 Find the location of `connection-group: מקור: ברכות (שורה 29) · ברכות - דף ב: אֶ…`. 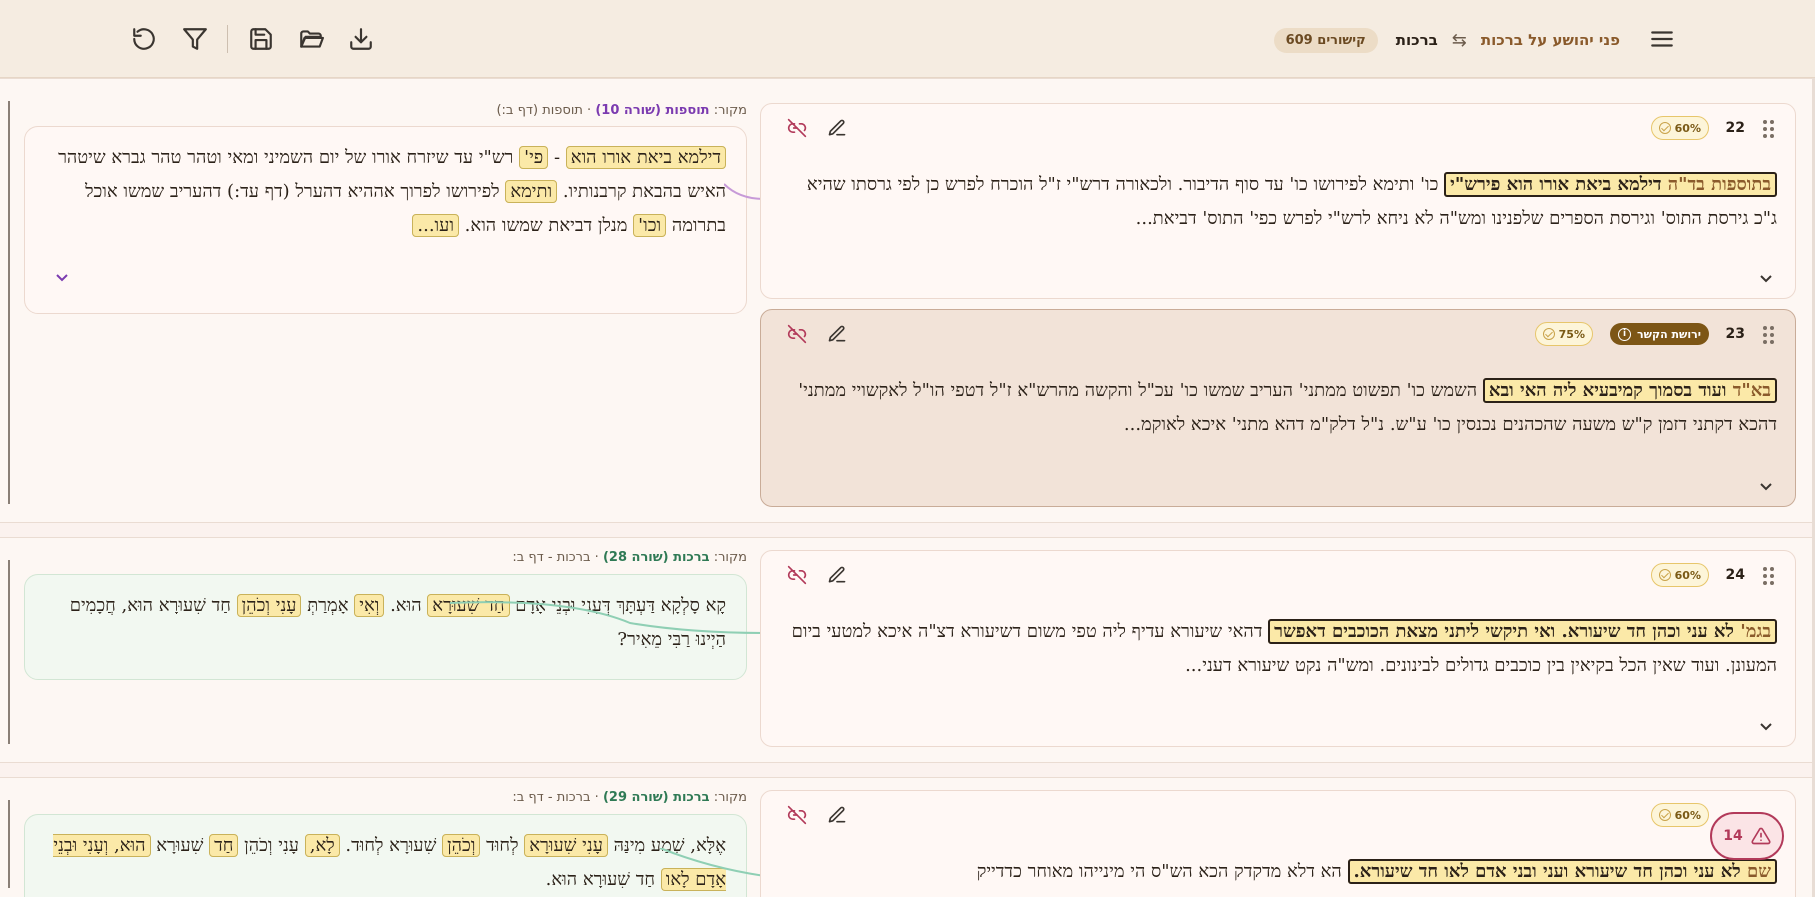

connection-group: מקור: ברכות (שורה 29) · ברכות - דף ב: אֶ… is located at coordinates (906, 837).